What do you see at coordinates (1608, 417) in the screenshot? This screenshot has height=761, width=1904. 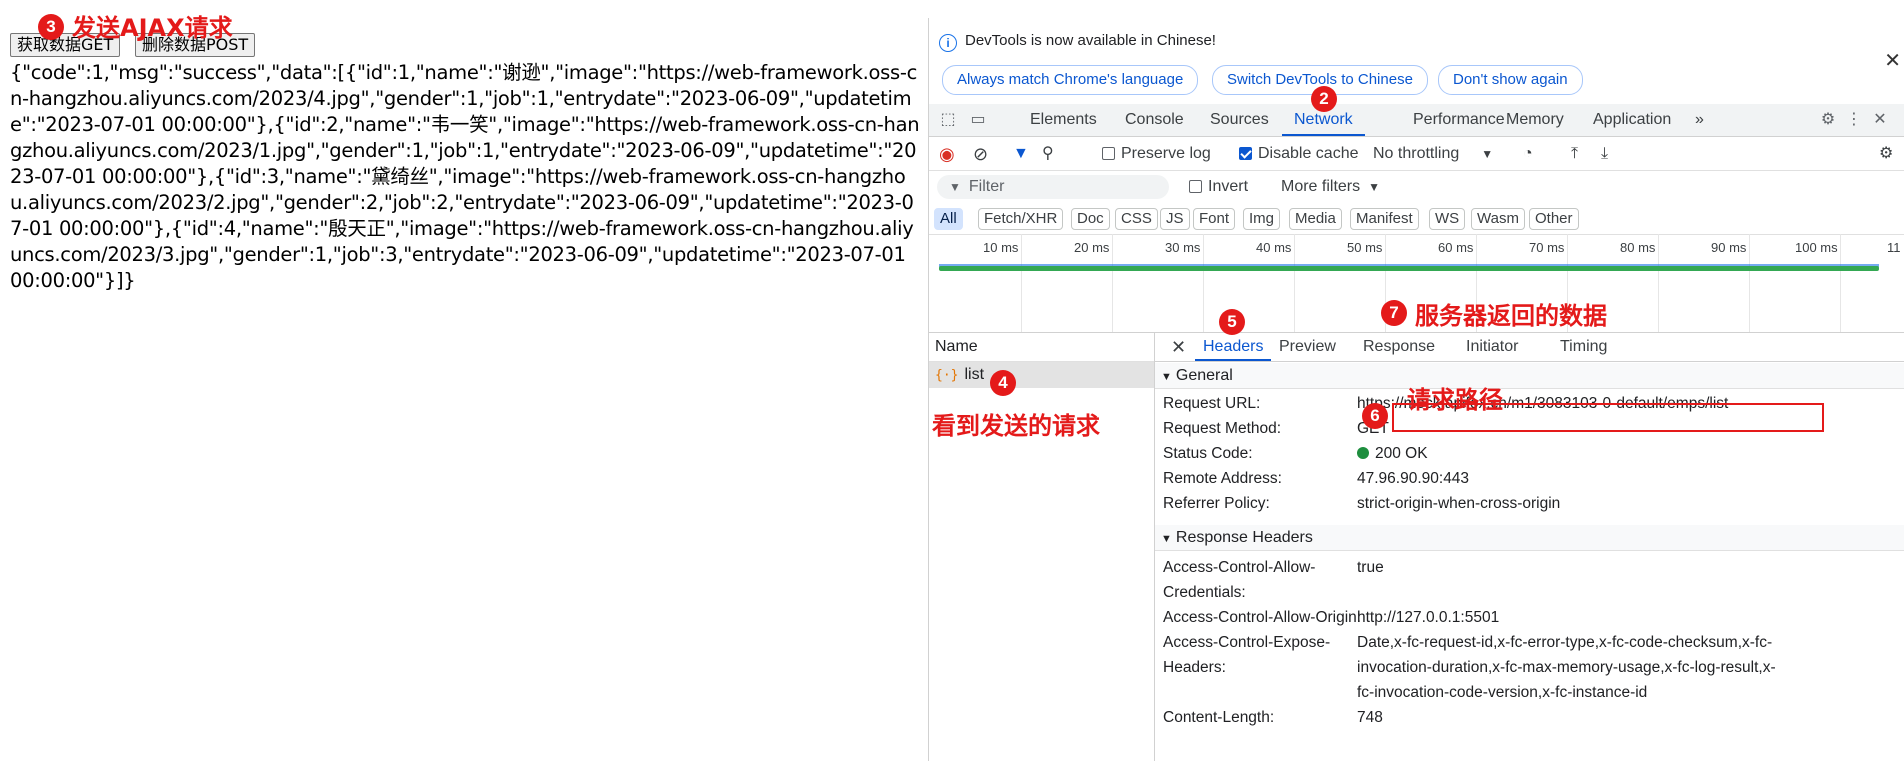 I see `annotation-url-box` at bounding box center [1608, 417].